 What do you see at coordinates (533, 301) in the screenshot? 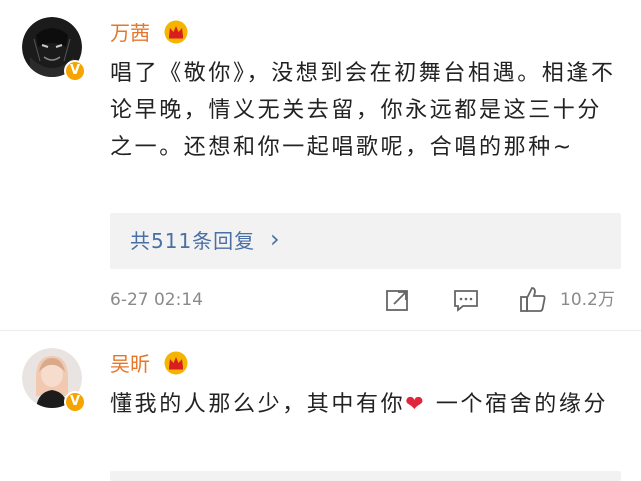
I see `thumbs-up-icon` at bounding box center [533, 301].